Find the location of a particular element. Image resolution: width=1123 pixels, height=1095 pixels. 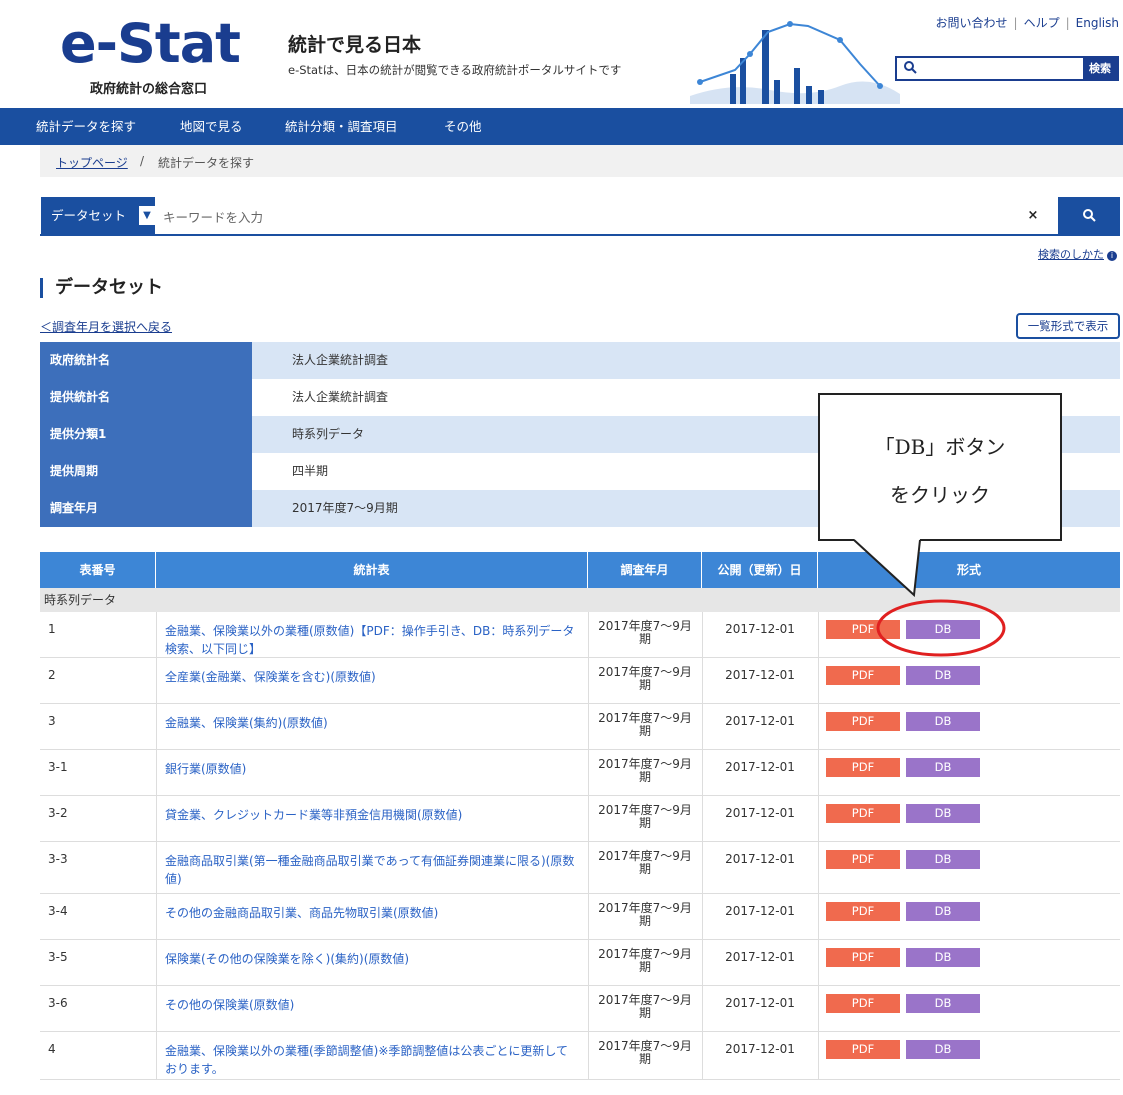

nav-find-data: 統計データを探す is located at coordinates (86, 126).